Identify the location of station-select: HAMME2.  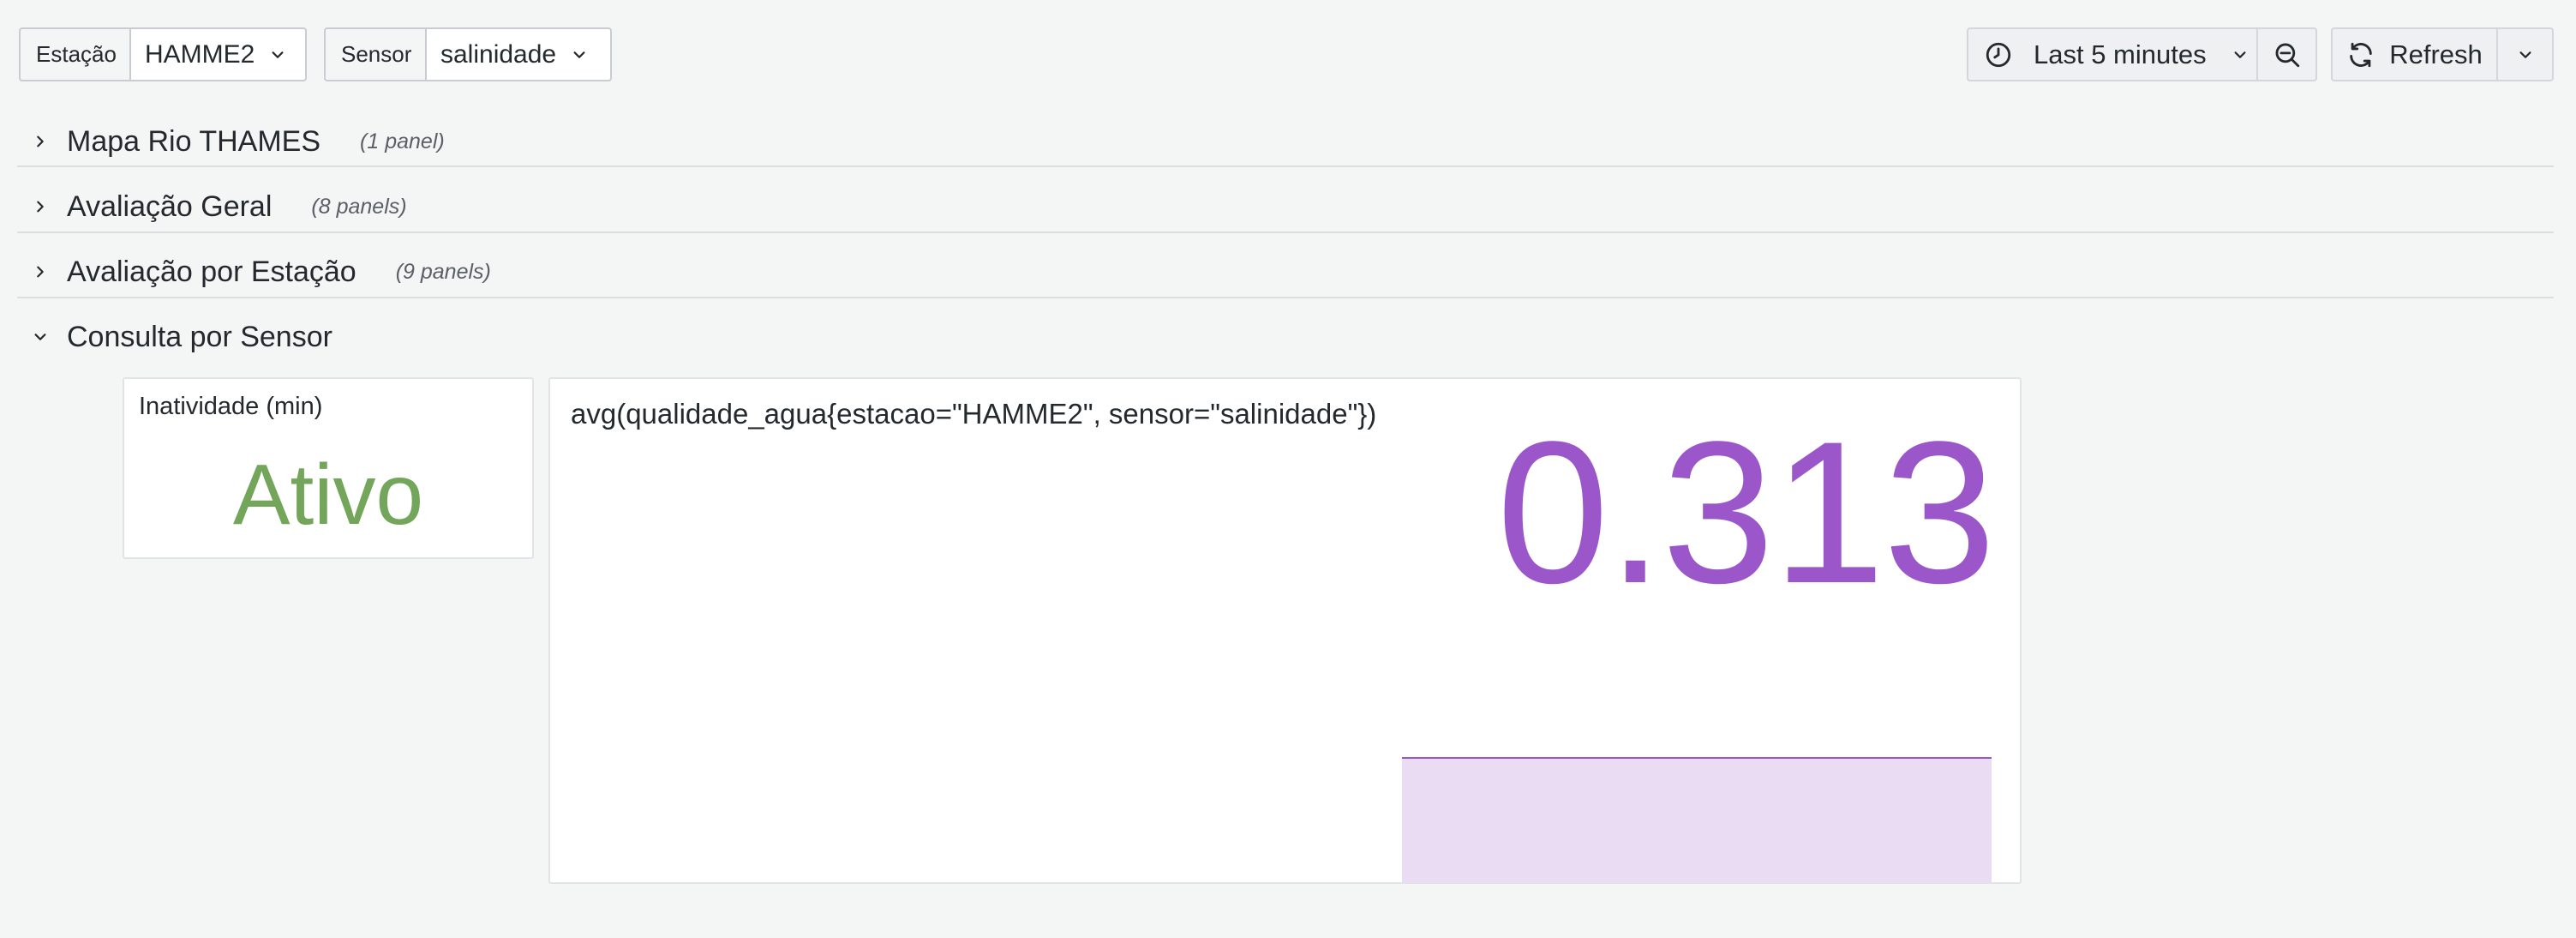
(218, 54).